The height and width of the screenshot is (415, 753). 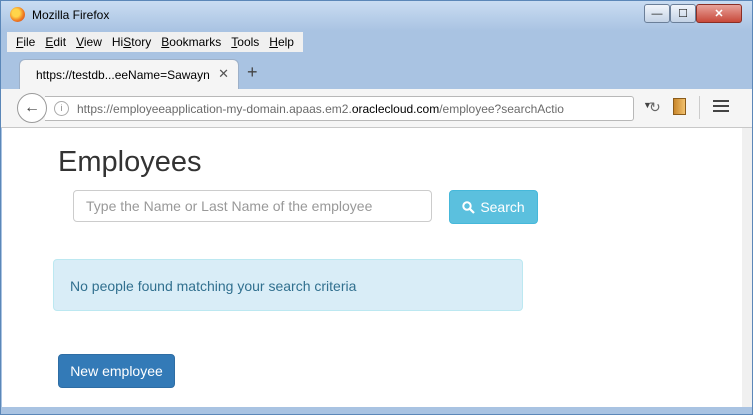 I want to click on window-right-edge, so click(x=747, y=267).